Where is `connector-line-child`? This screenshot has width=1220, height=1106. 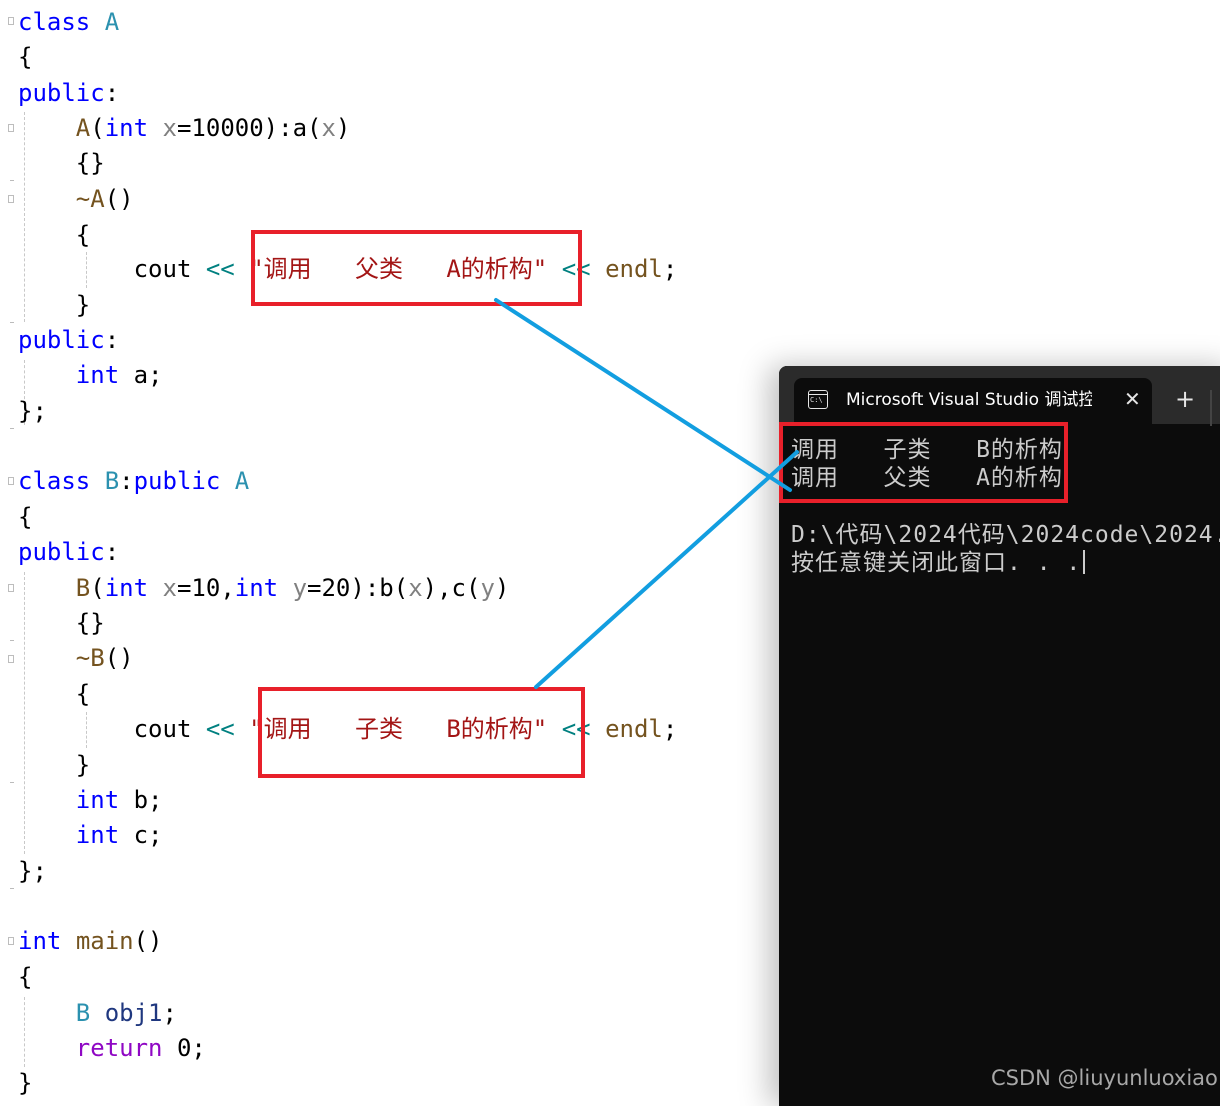 connector-line-child is located at coordinates (666, 569).